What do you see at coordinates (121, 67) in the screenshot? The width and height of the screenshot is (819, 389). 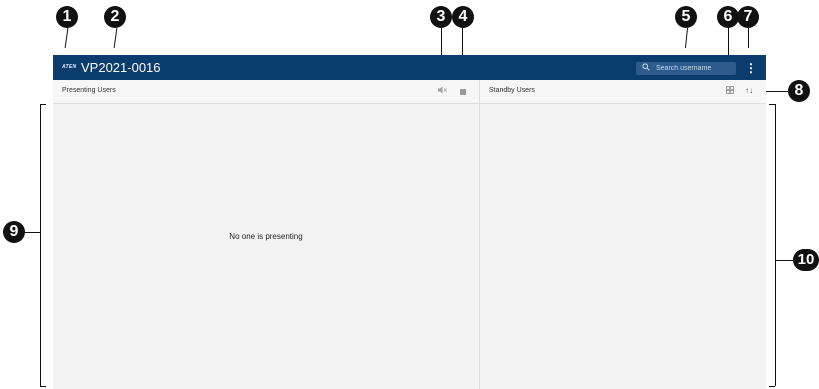 I see `device-name: VP2021-0016` at bounding box center [121, 67].